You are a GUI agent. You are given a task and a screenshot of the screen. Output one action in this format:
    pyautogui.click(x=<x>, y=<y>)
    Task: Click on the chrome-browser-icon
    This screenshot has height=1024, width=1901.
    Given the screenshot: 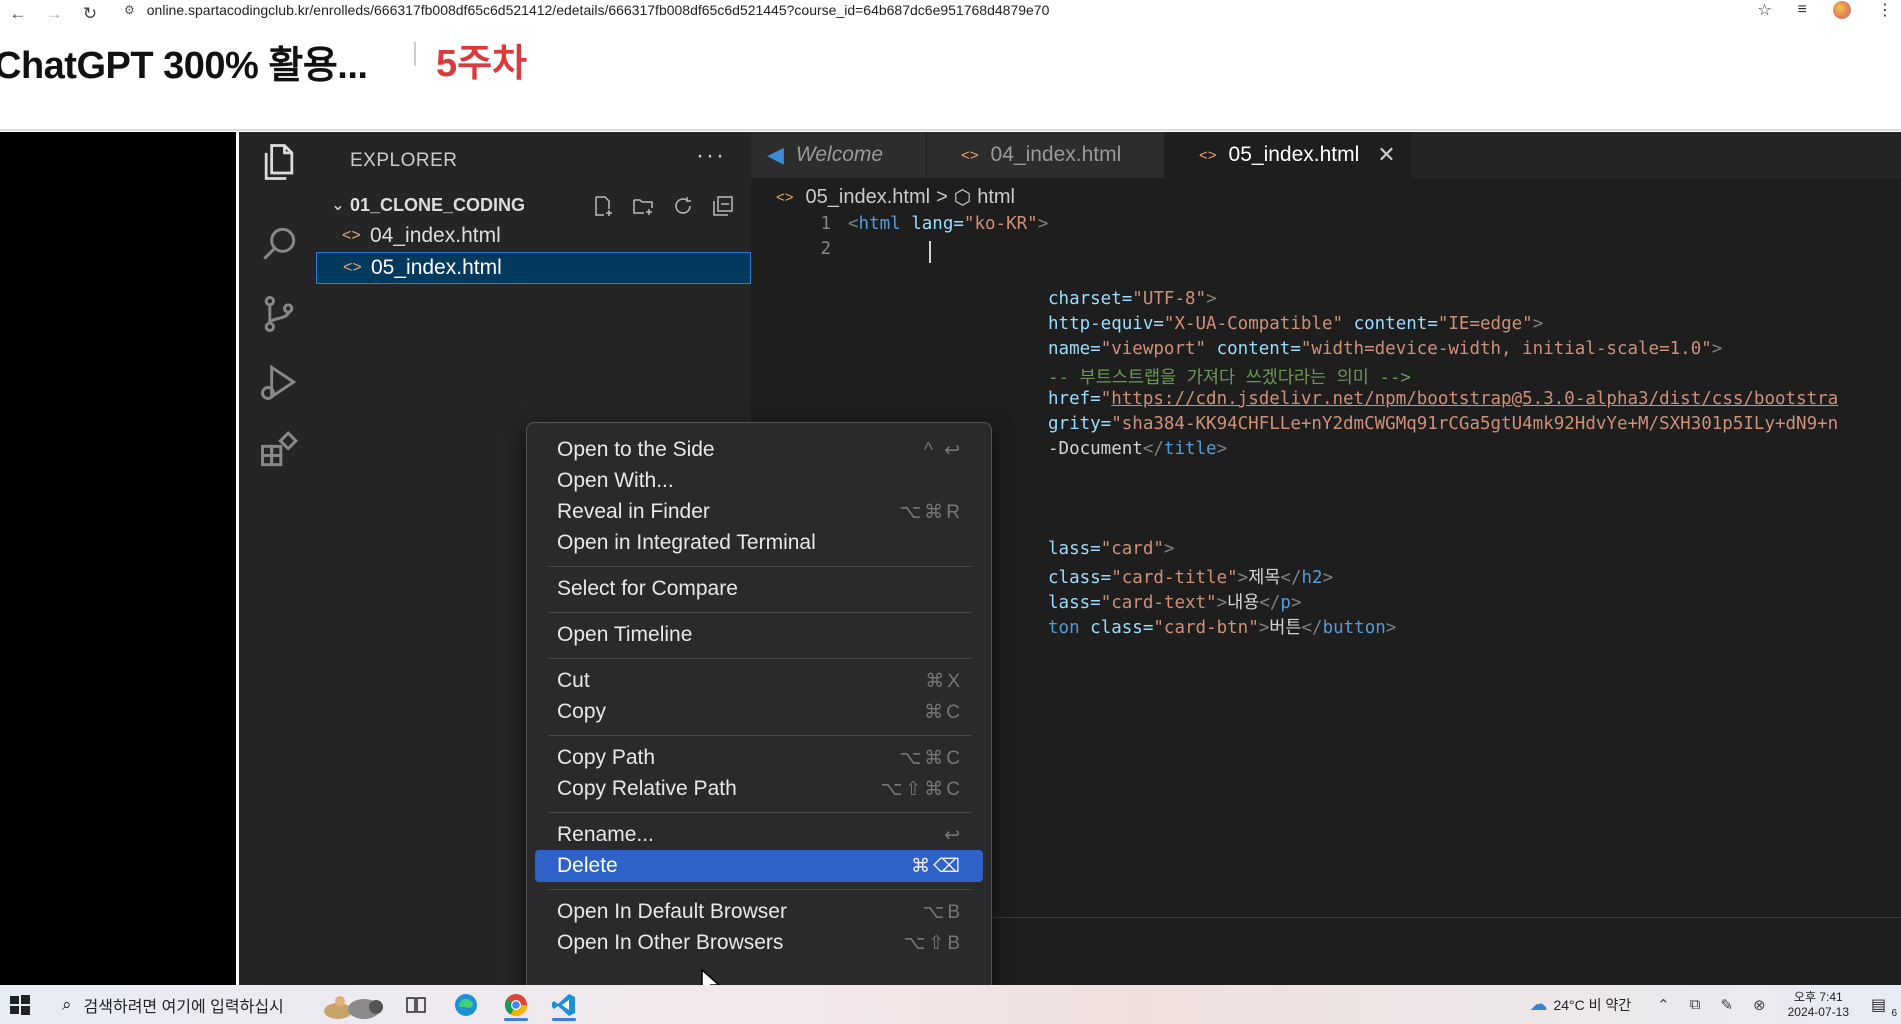 What is the action you would take?
    pyautogui.click(x=516, y=1005)
    